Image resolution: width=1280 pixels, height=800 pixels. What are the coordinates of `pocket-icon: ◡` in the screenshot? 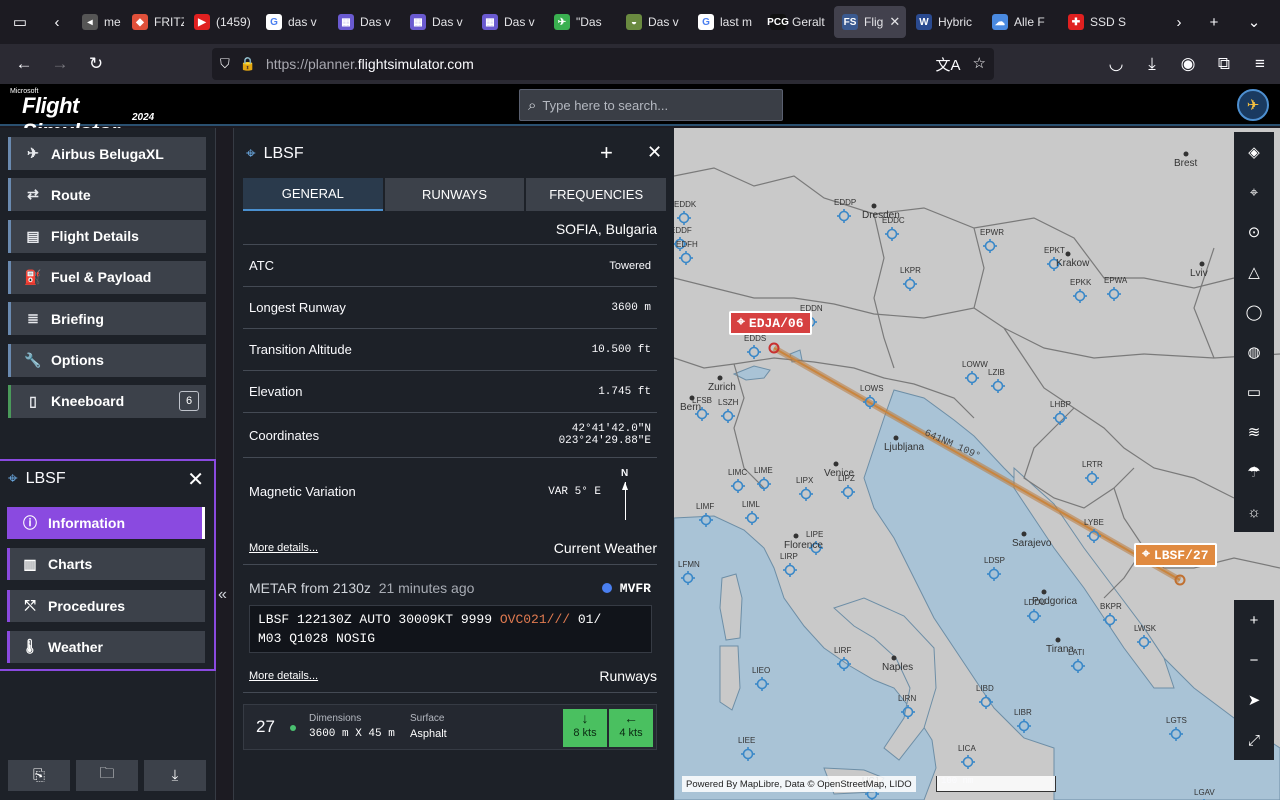 It's located at (1116, 64).